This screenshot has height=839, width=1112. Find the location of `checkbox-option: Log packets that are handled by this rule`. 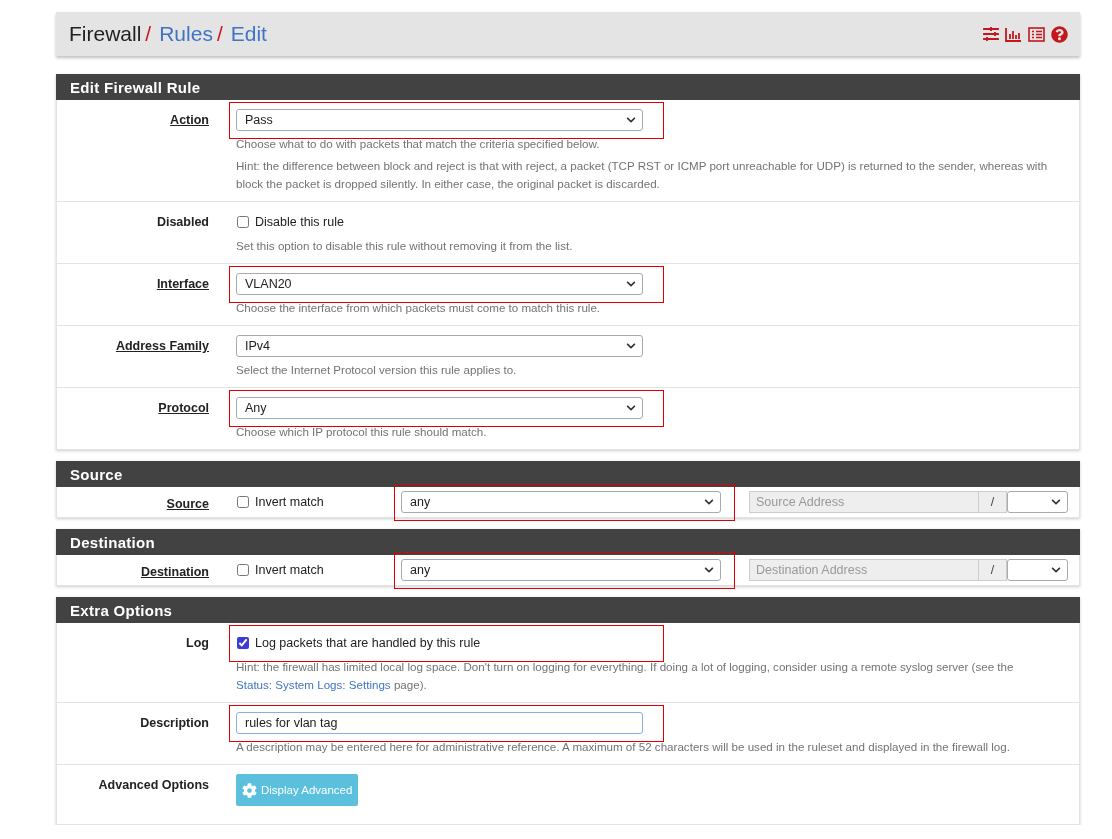

checkbox-option: Log packets that are handled by this rule is located at coordinates (439, 643).